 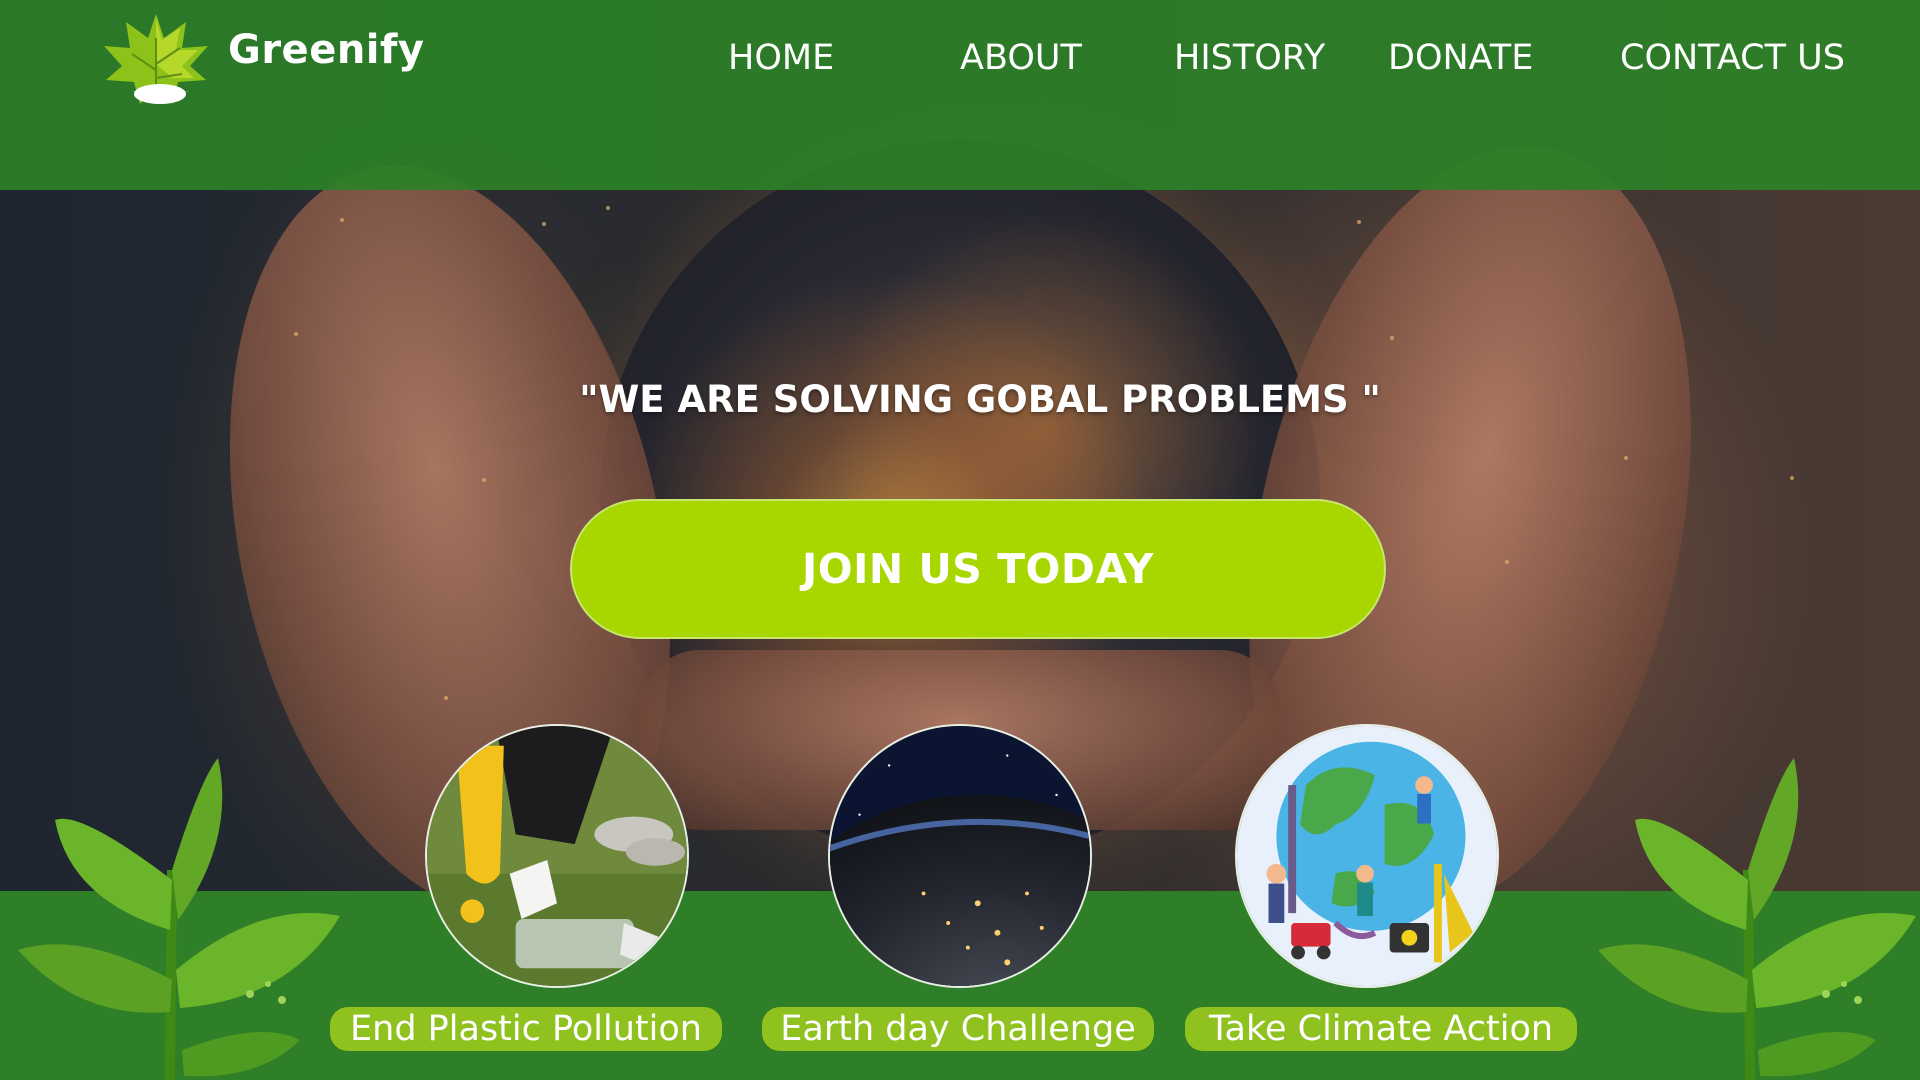 What do you see at coordinates (1757, 919) in the screenshot?
I see `right-plant-icon` at bounding box center [1757, 919].